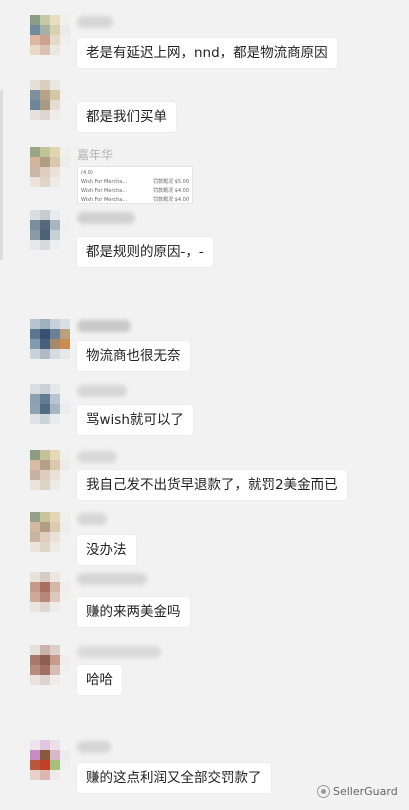 The image size is (409, 810). What do you see at coordinates (323, 791) in the screenshot?
I see `wechat-channel-icon` at bounding box center [323, 791].